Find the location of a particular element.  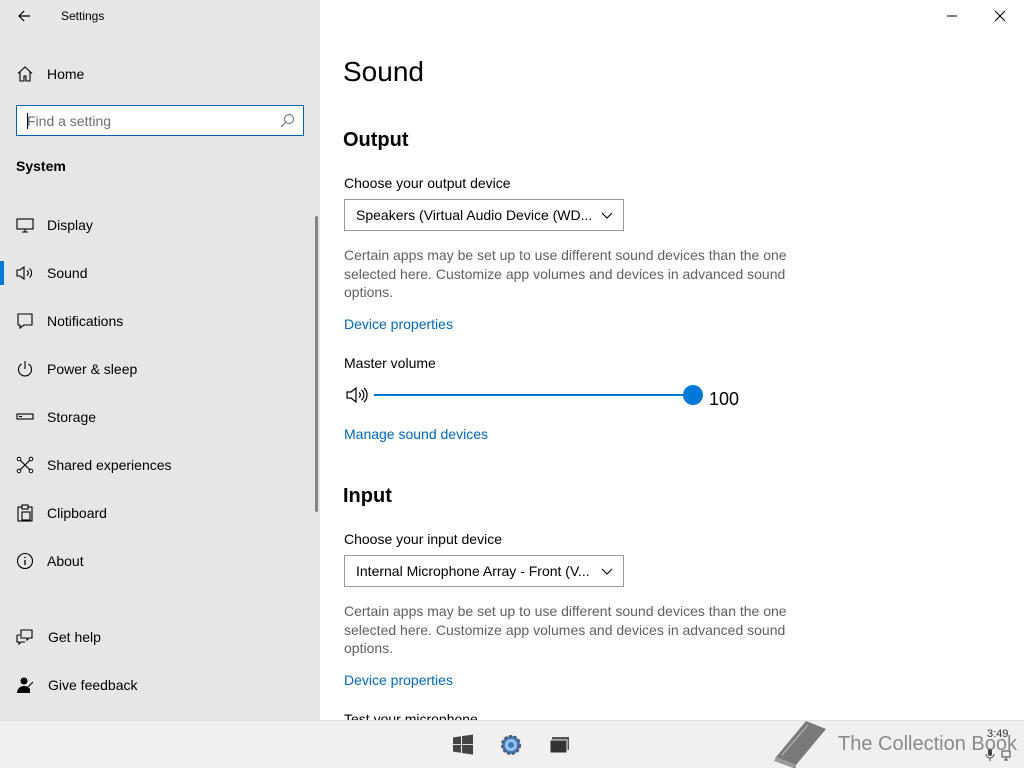

manage-sound-devices-link: Manage sound devices is located at coordinates (416, 434).